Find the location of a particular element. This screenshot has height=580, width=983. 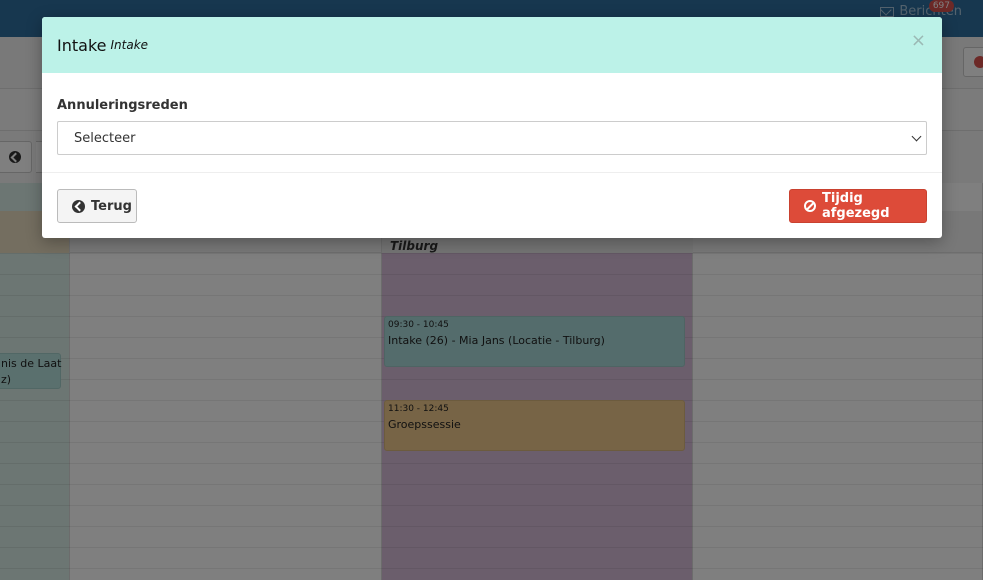

chevron-down-icon is located at coordinates (916, 136).